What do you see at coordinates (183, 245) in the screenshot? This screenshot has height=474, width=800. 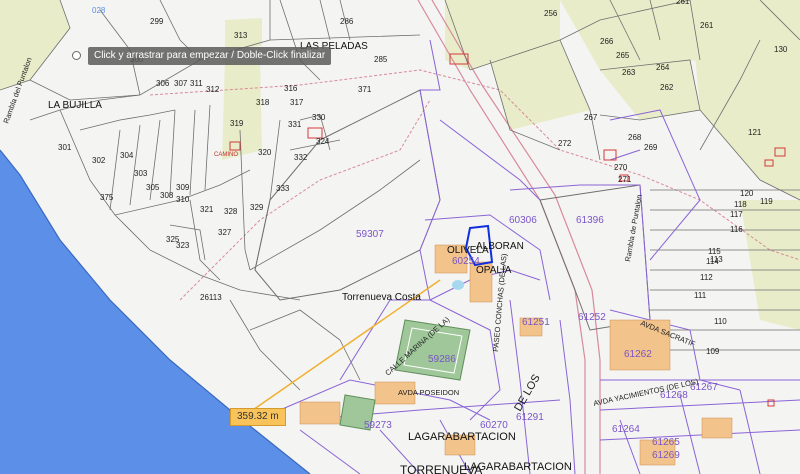 I see `svg-text: 323` at bounding box center [183, 245].